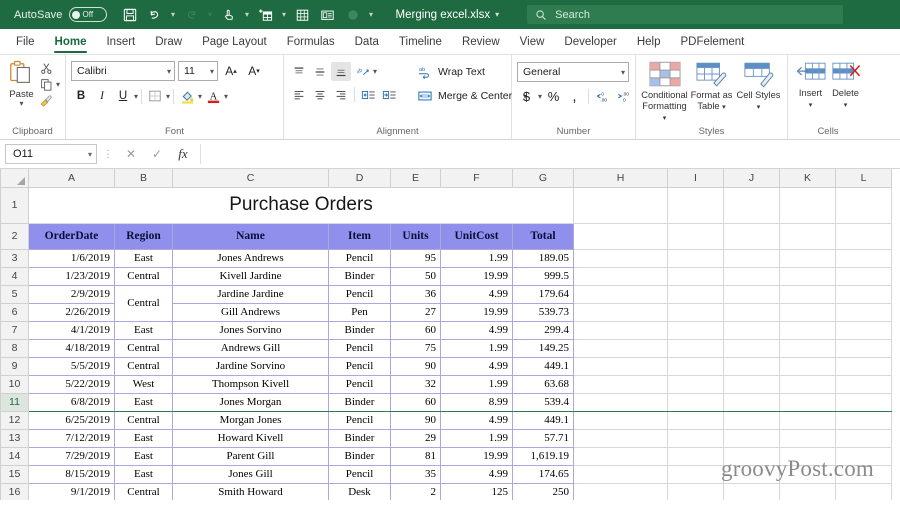  Describe the element at coordinates (695, 236) in the screenshot. I see `cell-i2` at that location.